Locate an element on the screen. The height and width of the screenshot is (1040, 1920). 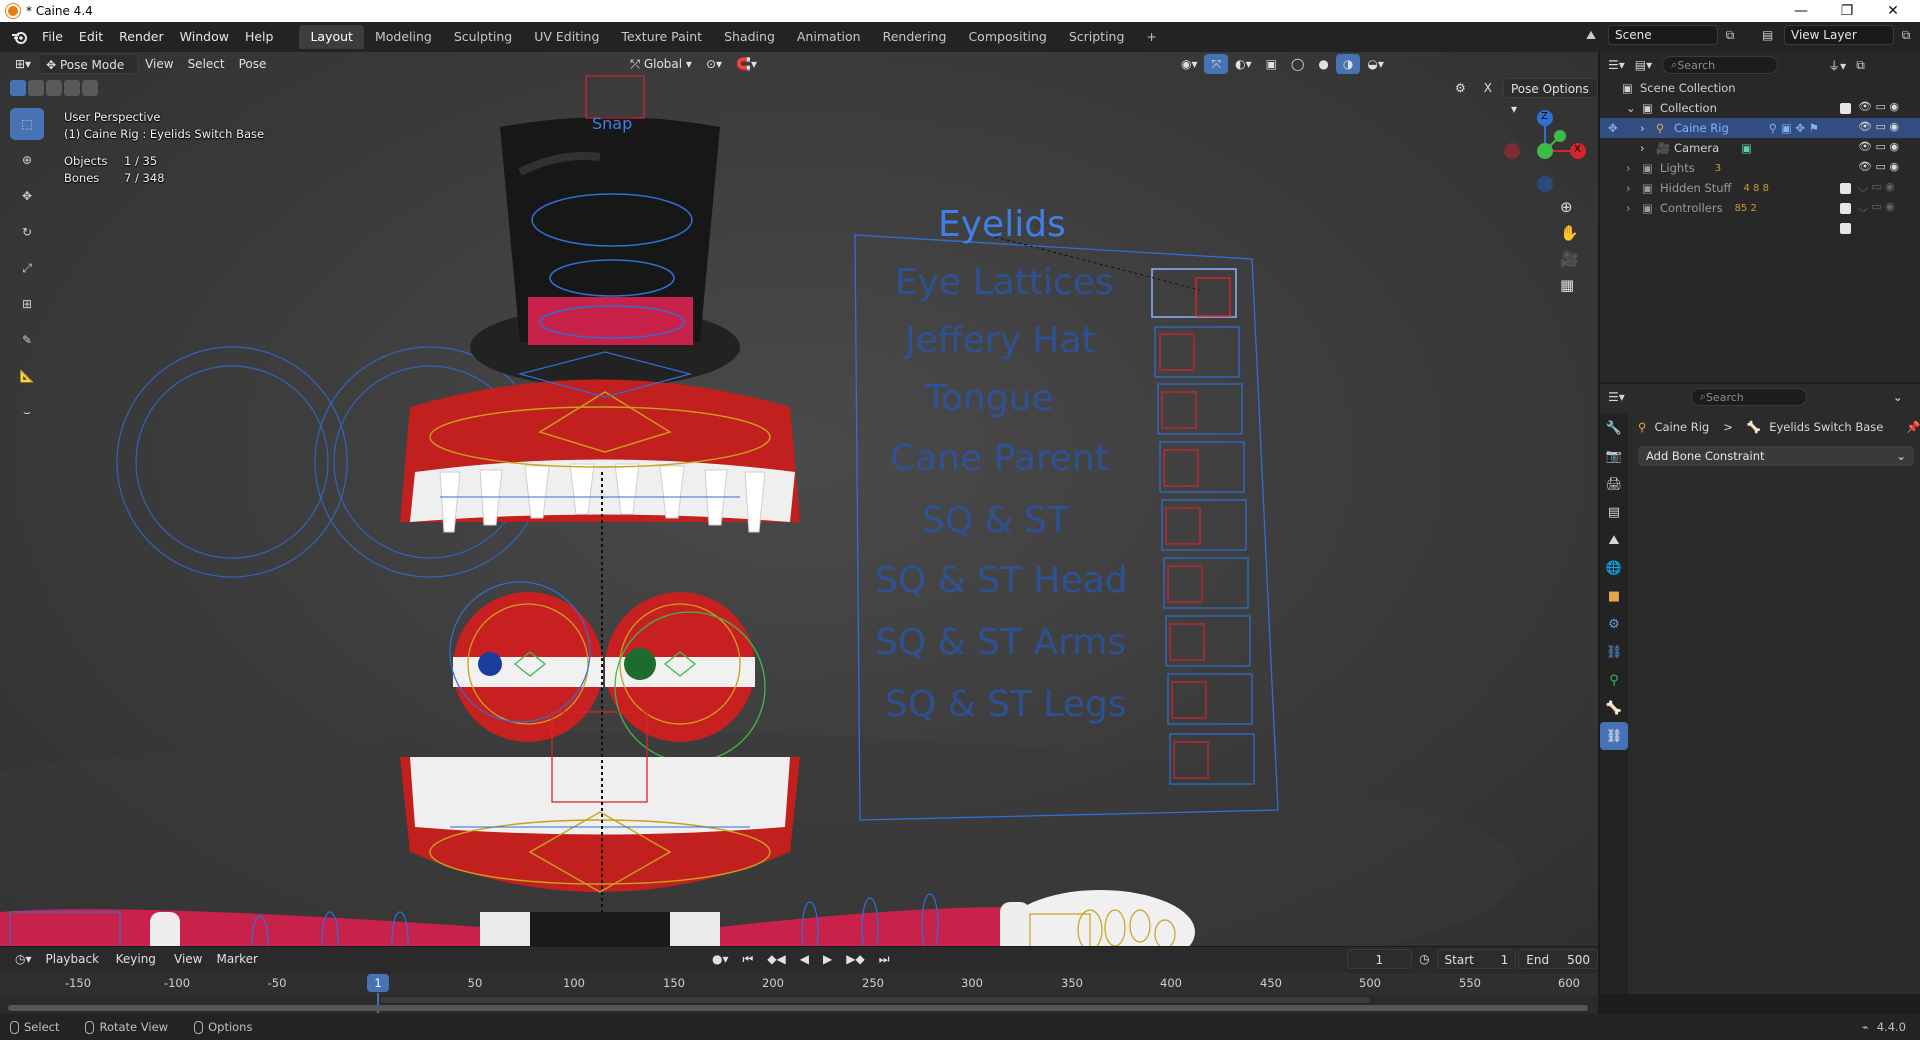
mirror-x-button: X is located at coordinates (1488, 88).